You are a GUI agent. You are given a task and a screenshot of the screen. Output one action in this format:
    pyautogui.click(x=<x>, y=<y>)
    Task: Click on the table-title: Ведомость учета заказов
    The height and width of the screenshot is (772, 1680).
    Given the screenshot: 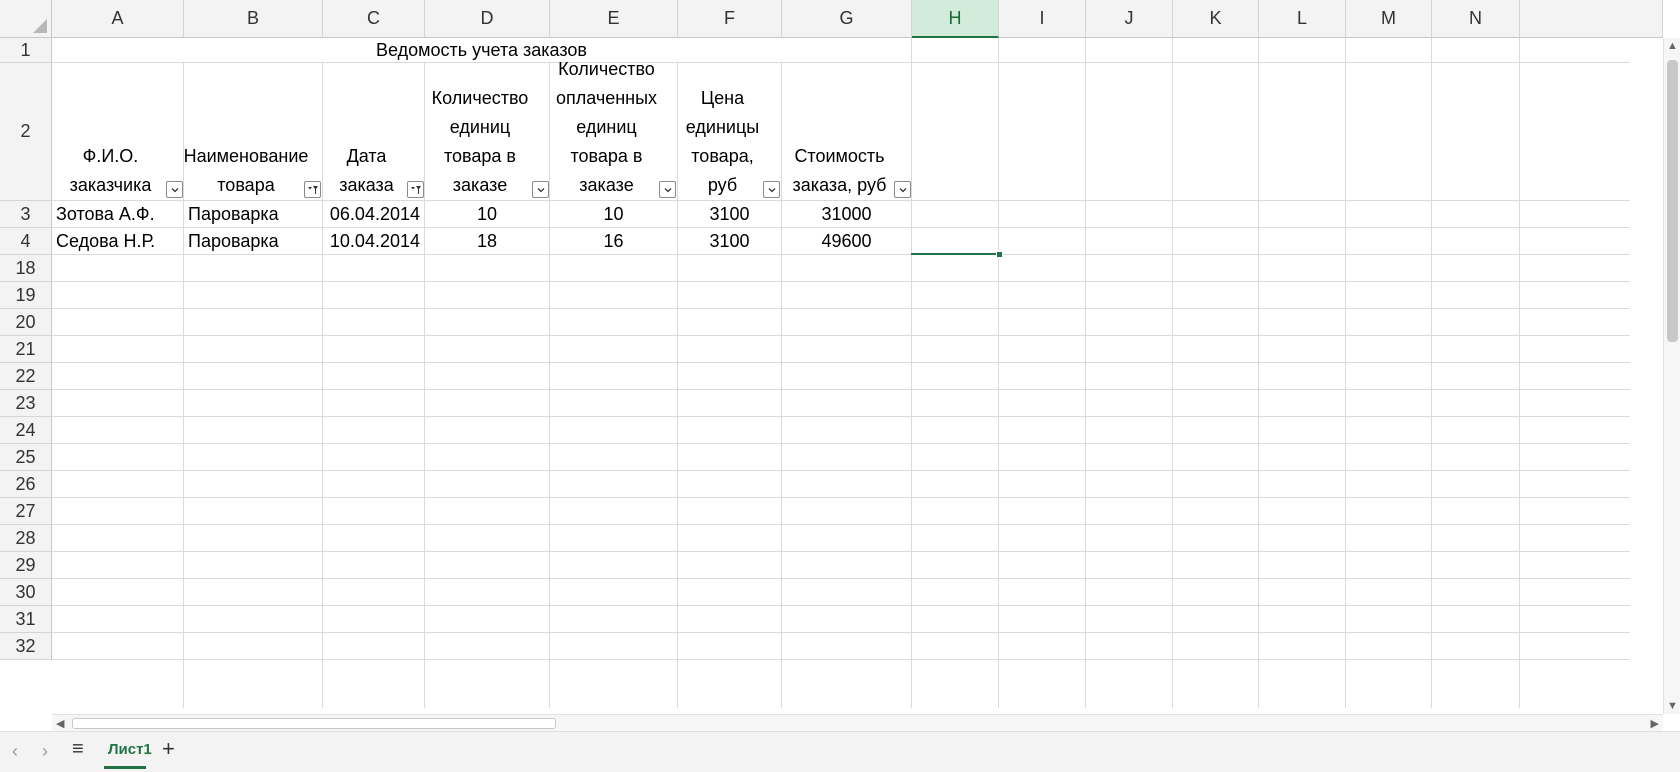 What is the action you would take?
    pyautogui.click(x=481, y=50)
    